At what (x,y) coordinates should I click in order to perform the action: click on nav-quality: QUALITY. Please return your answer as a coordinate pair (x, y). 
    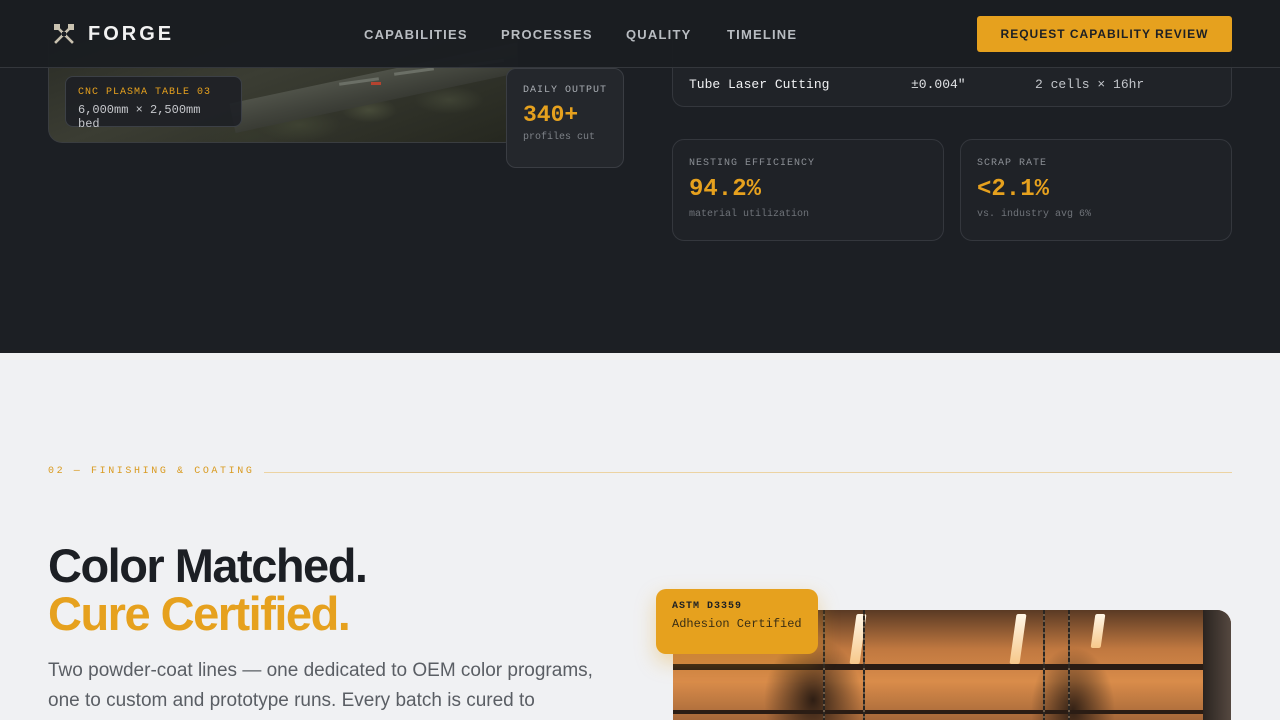
    Looking at the image, I should click on (658, 34).